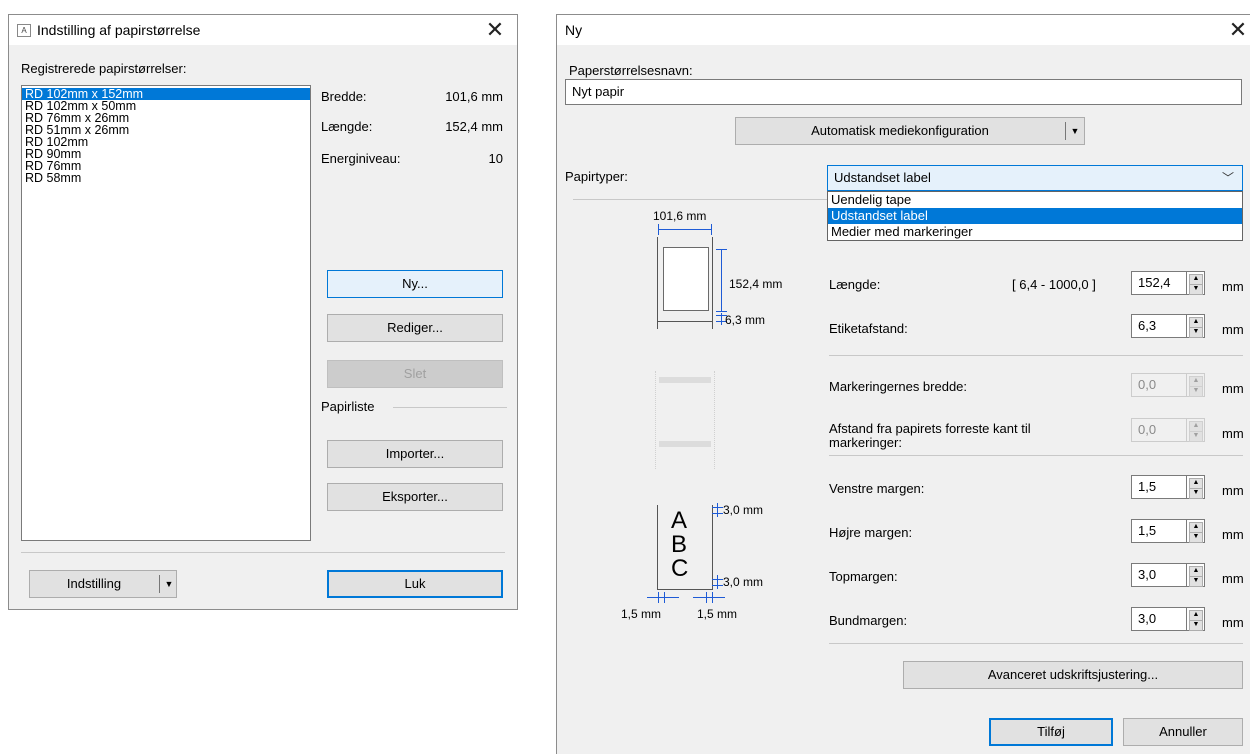 The height and width of the screenshot is (754, 1250). I want to click on mark-distance-spinner: ▲ ▼, so click(1196, 430).